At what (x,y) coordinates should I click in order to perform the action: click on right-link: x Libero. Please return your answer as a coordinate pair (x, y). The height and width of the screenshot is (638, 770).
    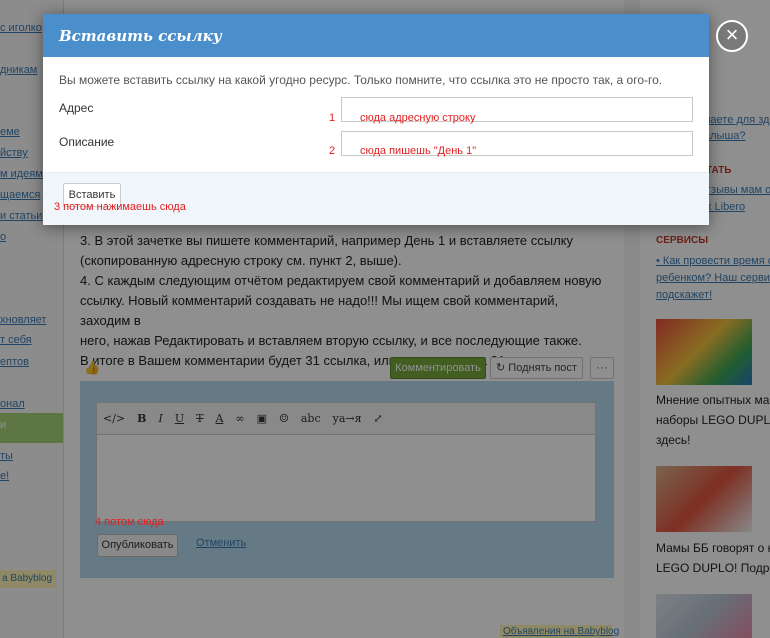
    Looking at the image, I should click on (725, 207).